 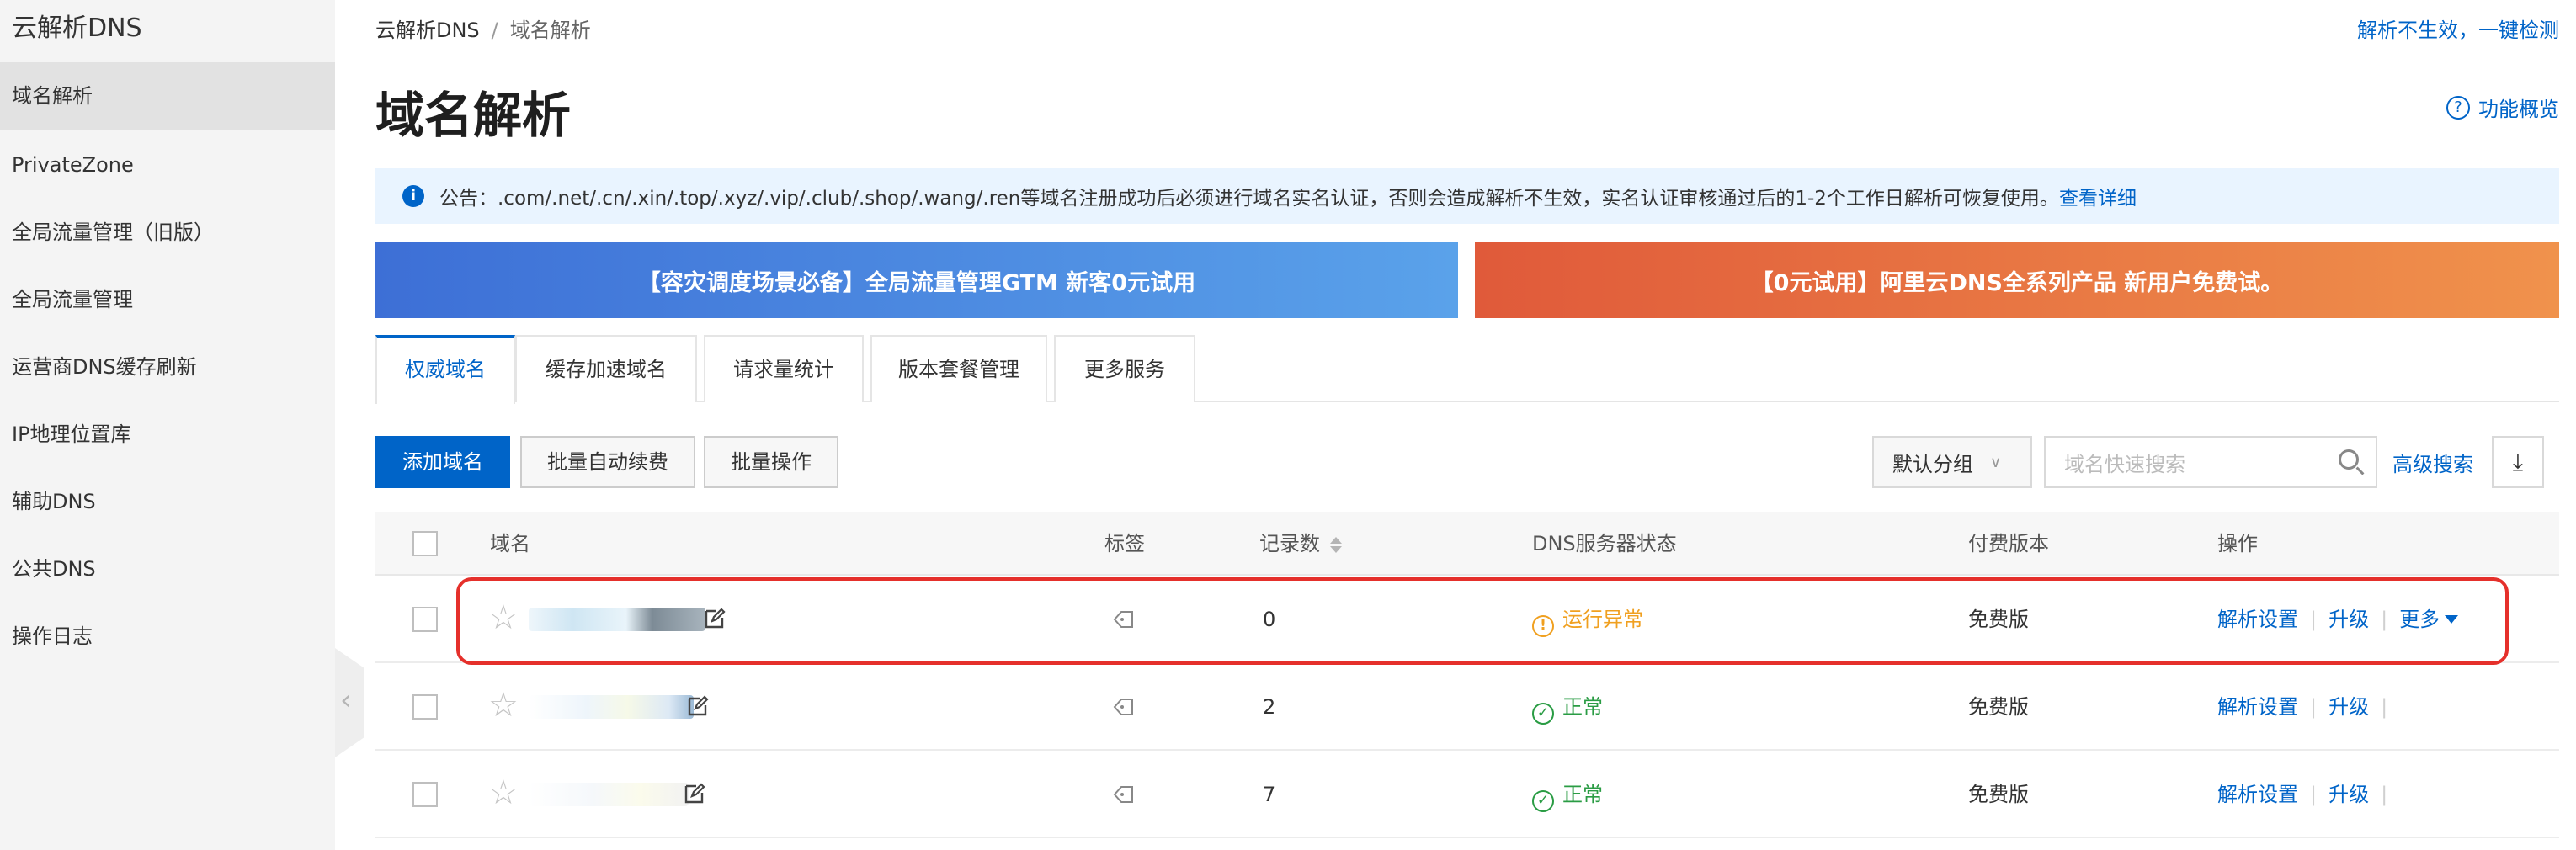 What do you see at coordinates (2420, 619) in the screenshot?
I see `more-label: 更多` at bounding box center [2420, 619].